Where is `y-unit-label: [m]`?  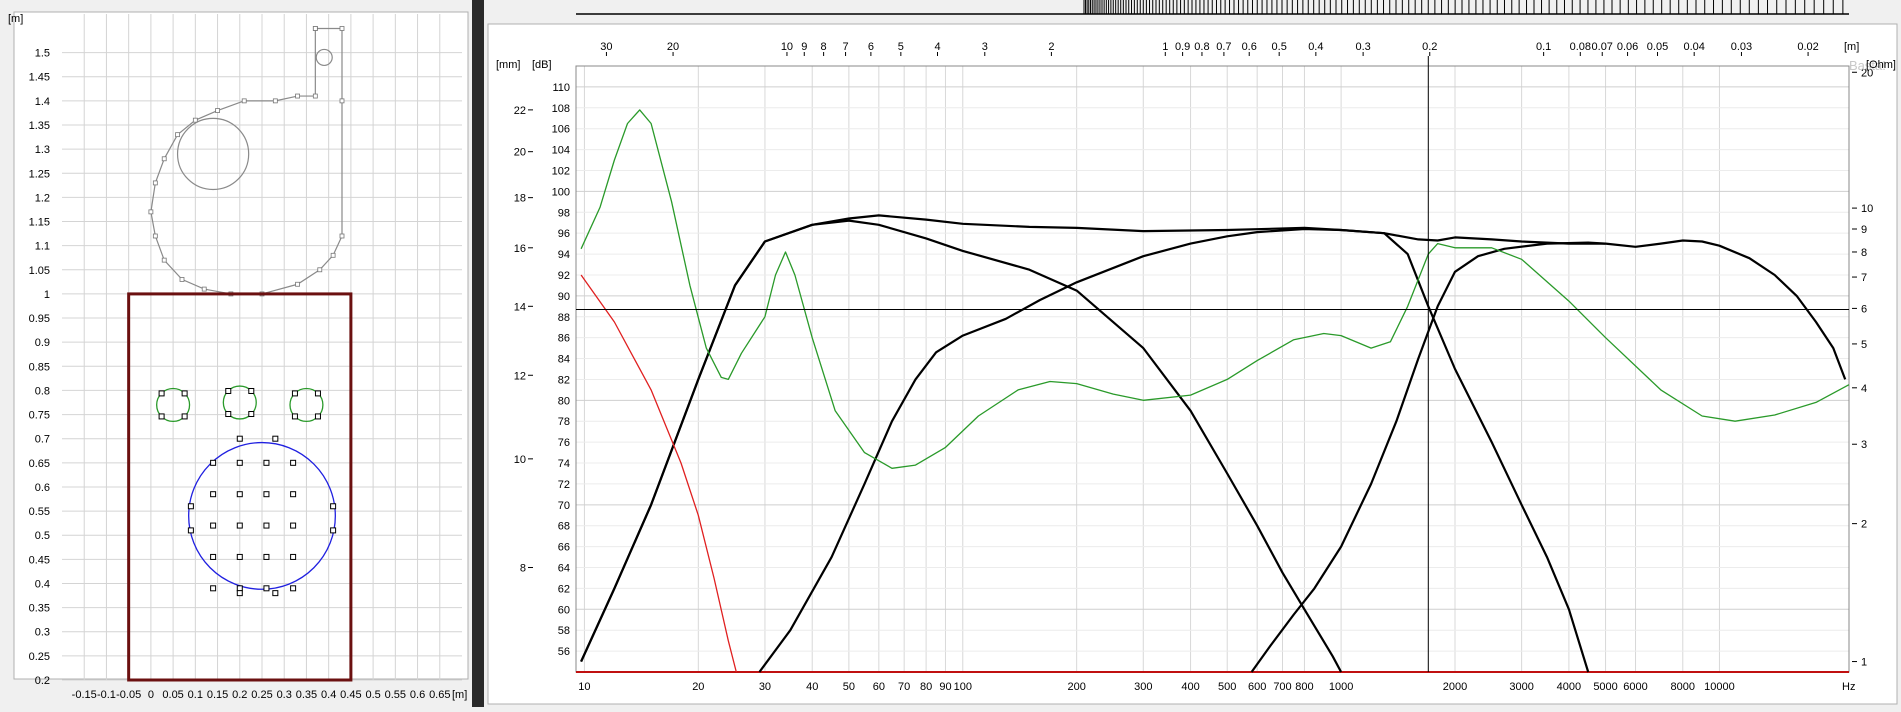 y-unit-label: [m] is located at coordinates (15, 19).